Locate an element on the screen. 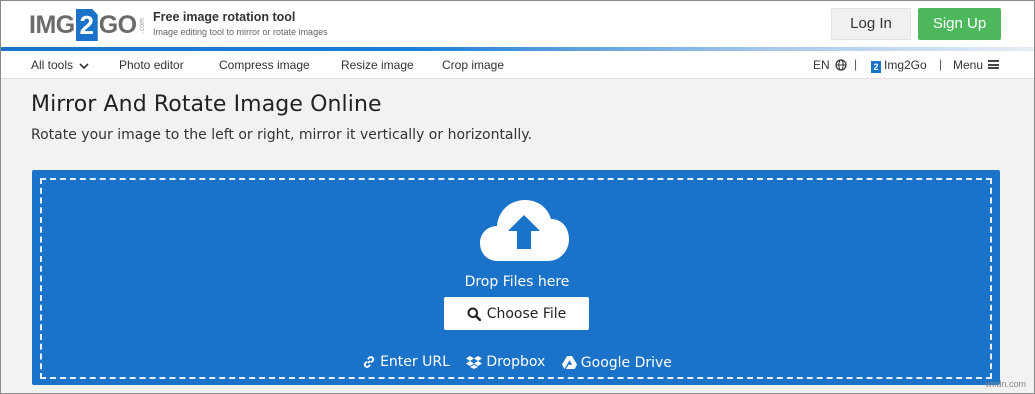  nav-brand-label: Img2Go is located at coordinates (905, 65).